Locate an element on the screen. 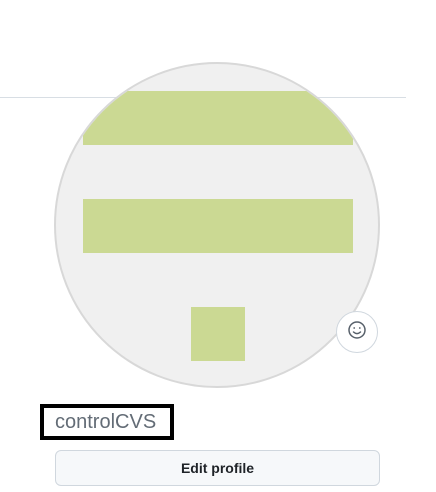 This screenshot has width=436, height=492. smiley-icon is located at coordinates (357, 332).